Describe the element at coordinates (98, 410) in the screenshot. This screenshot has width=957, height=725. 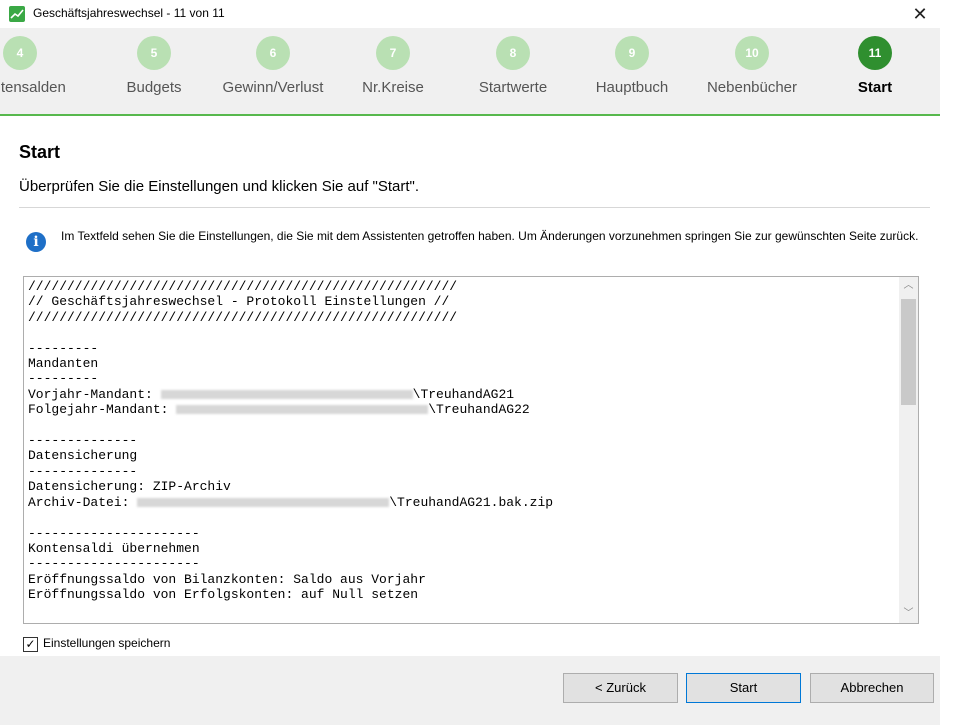
I see `folgejahr-label: Folgejahr-Mandant:` at that location.